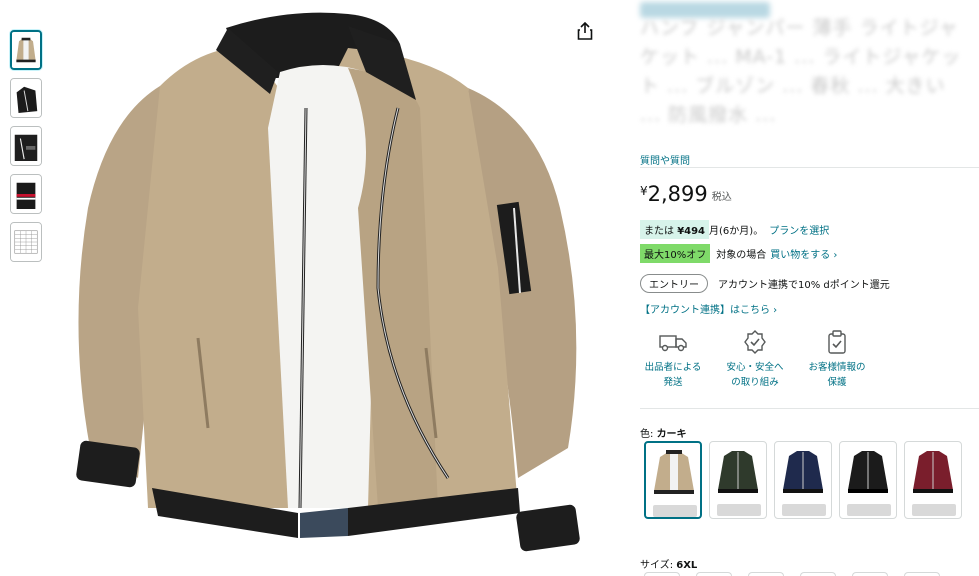  Describe the element at coordinates (659, 231) in the screenshot. I see `plan-prefix: または` at that location.